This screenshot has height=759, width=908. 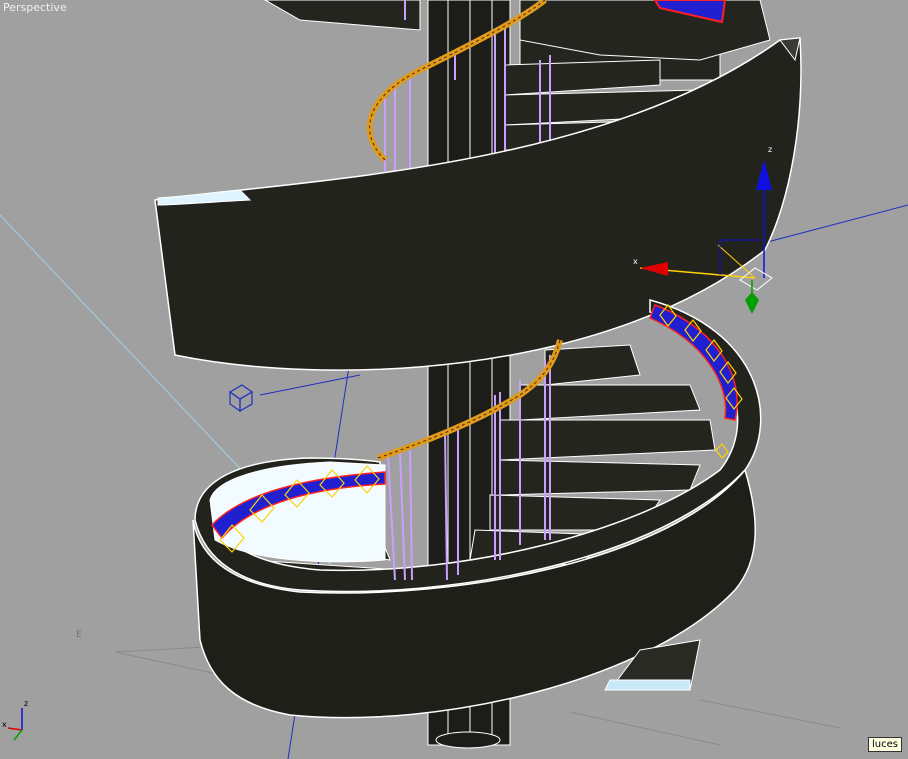 What do you see at coordinates (241, 398) in the screenshot?
I see `light-helper-icon` at bounding box center [241, 398].